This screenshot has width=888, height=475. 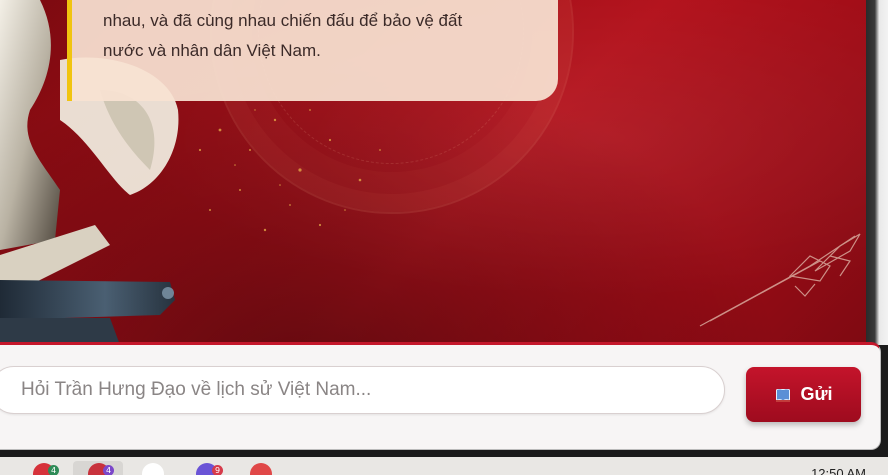 What do you see at coordinates (289, 170) in the screenshot?
I see `gold-sparkles` at bounding box center [289, 170].